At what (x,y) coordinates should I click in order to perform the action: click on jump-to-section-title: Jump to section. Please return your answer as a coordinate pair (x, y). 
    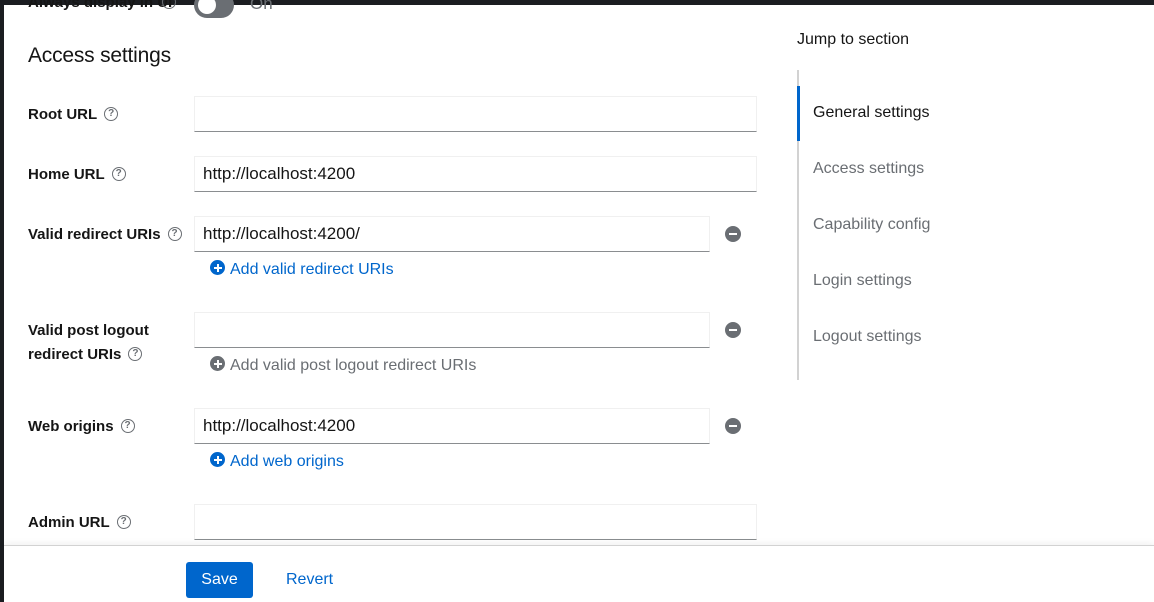
    Looking at the image, I should click on (853, 39).